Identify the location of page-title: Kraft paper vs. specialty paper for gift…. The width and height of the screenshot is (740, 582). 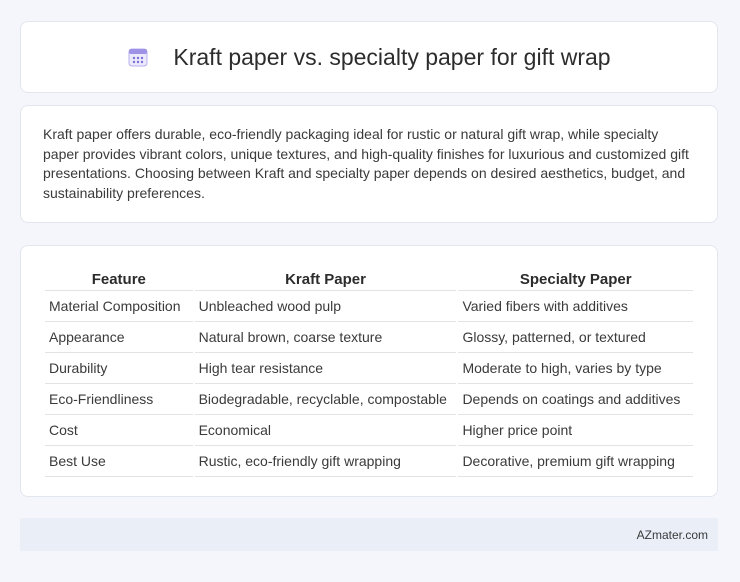
(392, 56).